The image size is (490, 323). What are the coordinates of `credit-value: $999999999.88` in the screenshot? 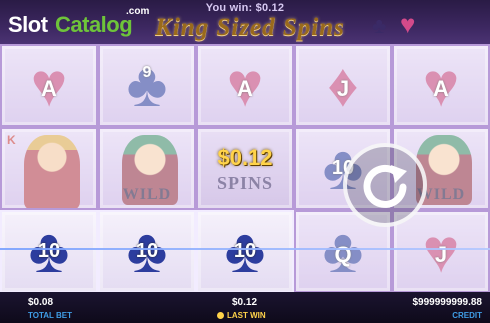 It's located at (447, 302).